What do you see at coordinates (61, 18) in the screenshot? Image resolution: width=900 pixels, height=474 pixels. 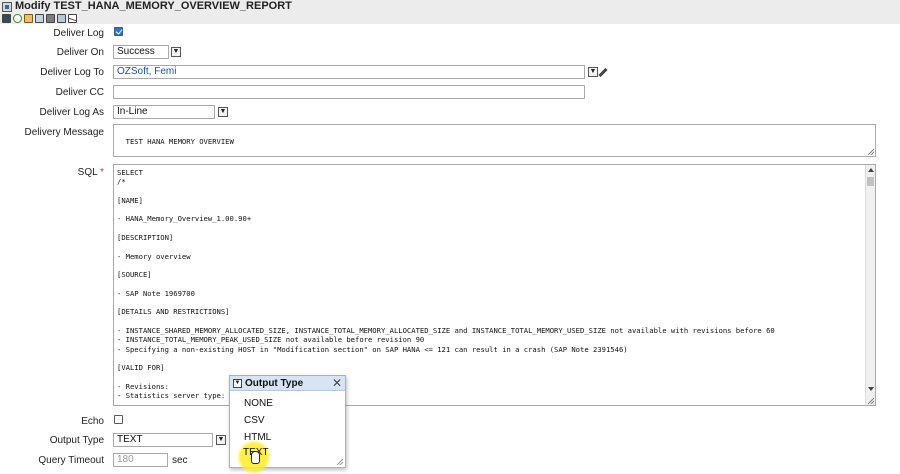 I see `duplicate-icon` at bounding box center [61, 18].